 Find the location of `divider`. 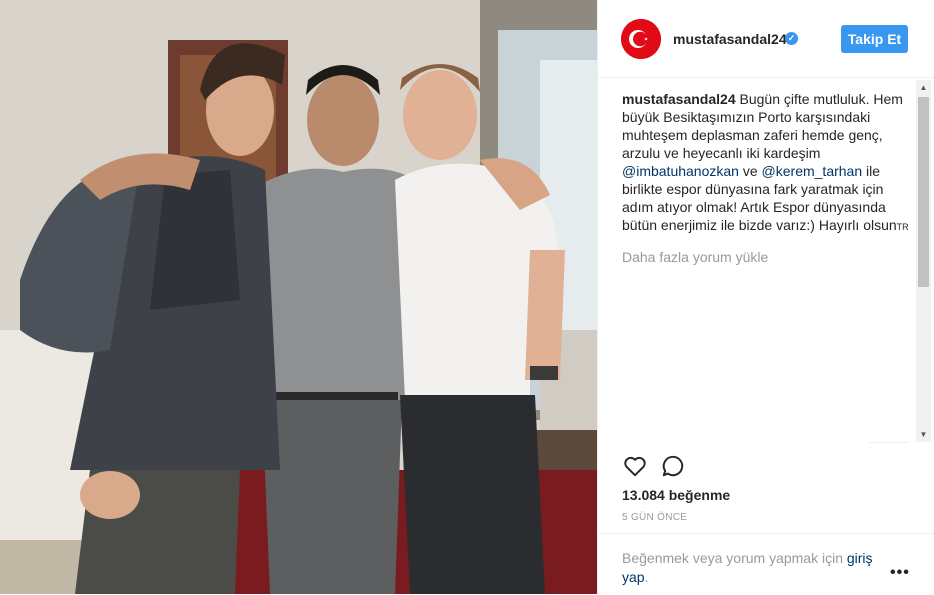

divider is located at coordinates (889, 442).